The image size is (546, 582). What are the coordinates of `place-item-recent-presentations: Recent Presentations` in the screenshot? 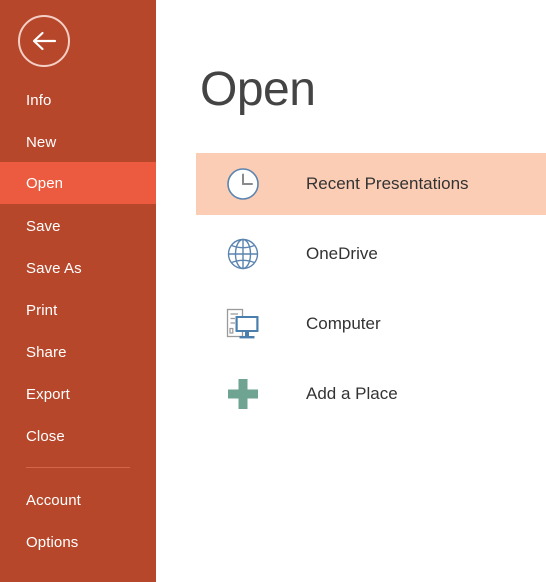 It's located at (371, 184).